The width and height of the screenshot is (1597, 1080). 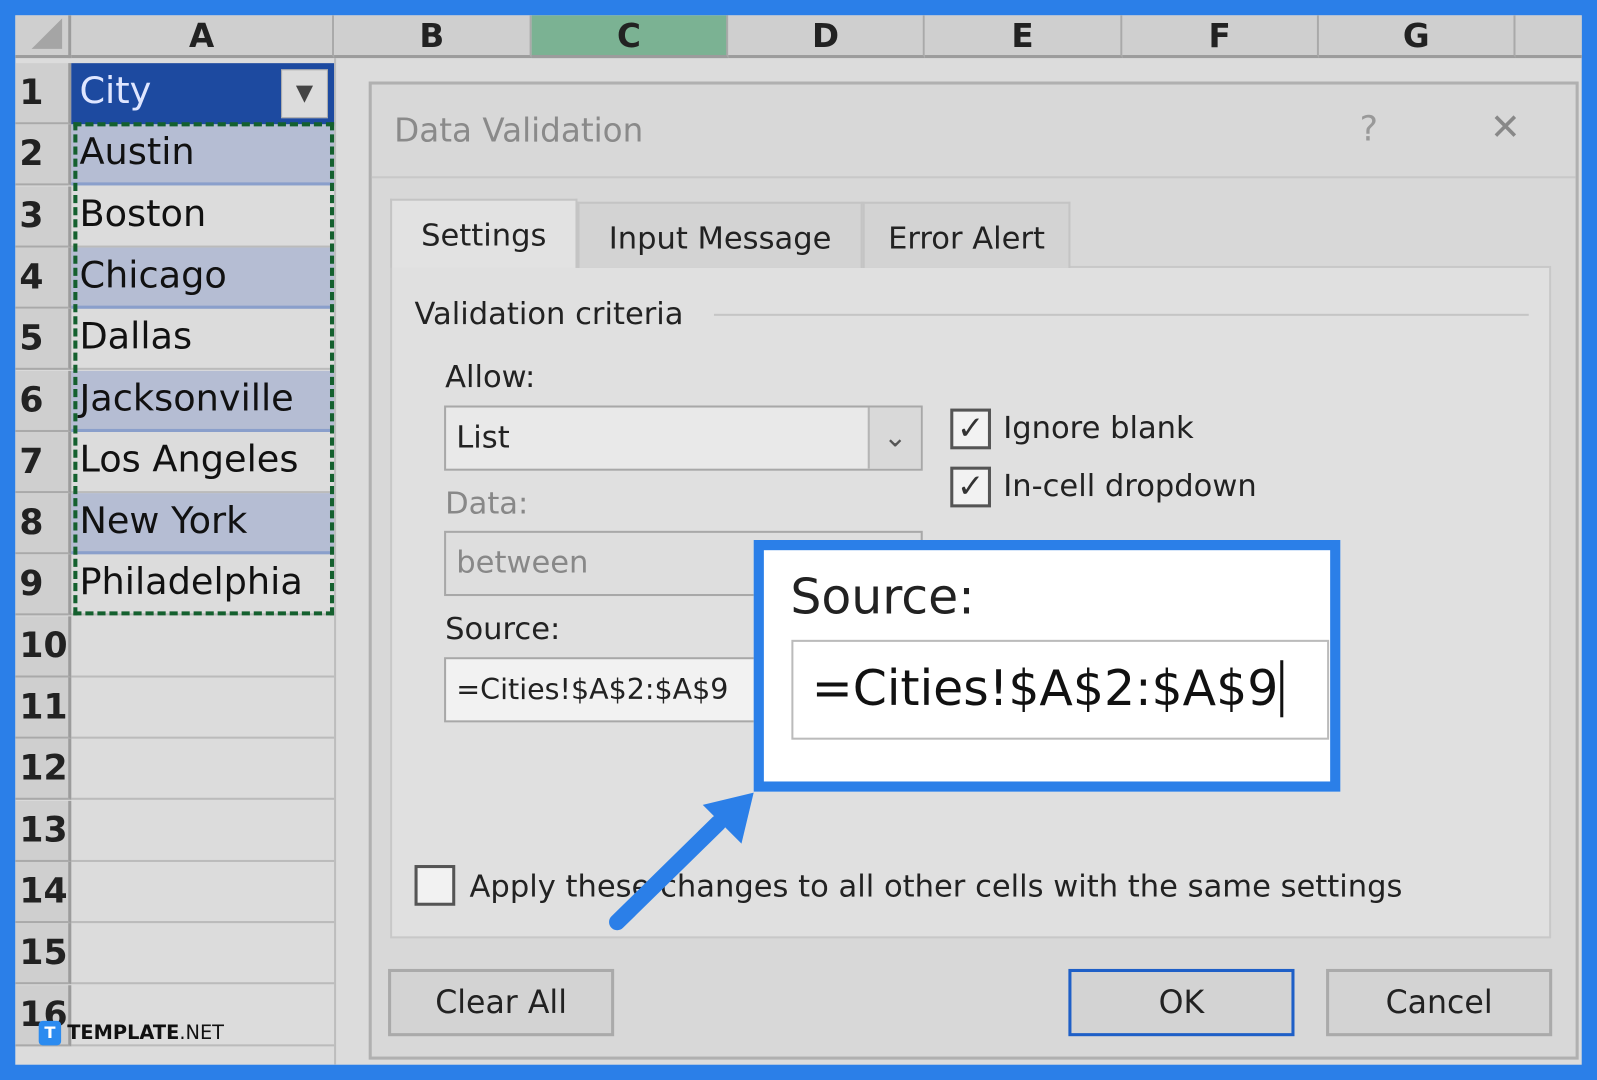 I want to click on watermark: T TEMPLATE .NET, so click(x=131, y=1033).